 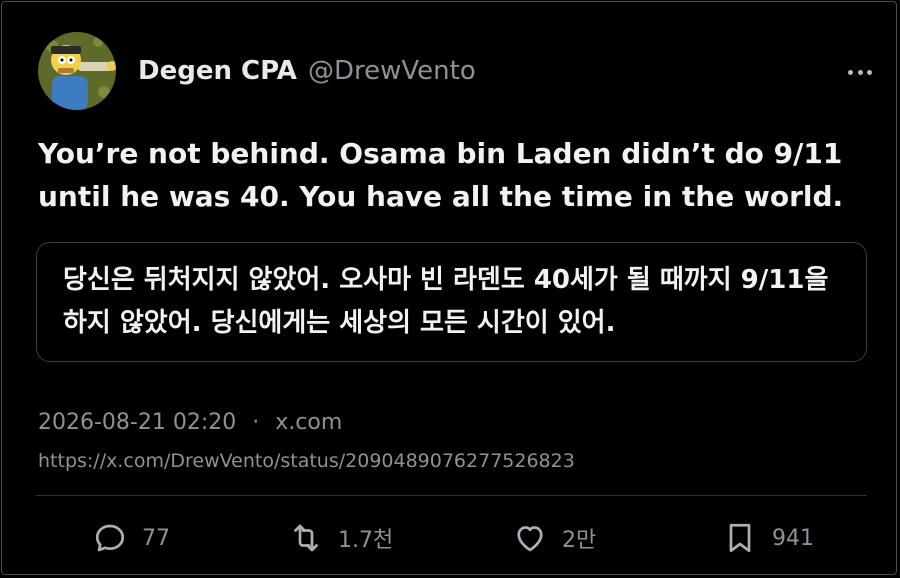 What do you see at coordinates (366, 540) in the screenshot?
I see `repost-count: 1.7천` at bounding box center [366, 540].